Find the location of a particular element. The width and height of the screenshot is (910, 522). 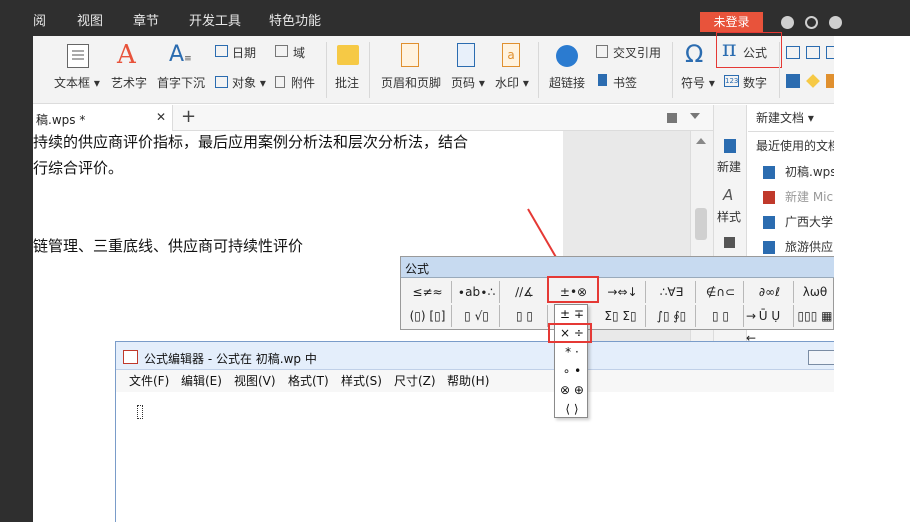

object-icon is located at coordinates (221, 82).